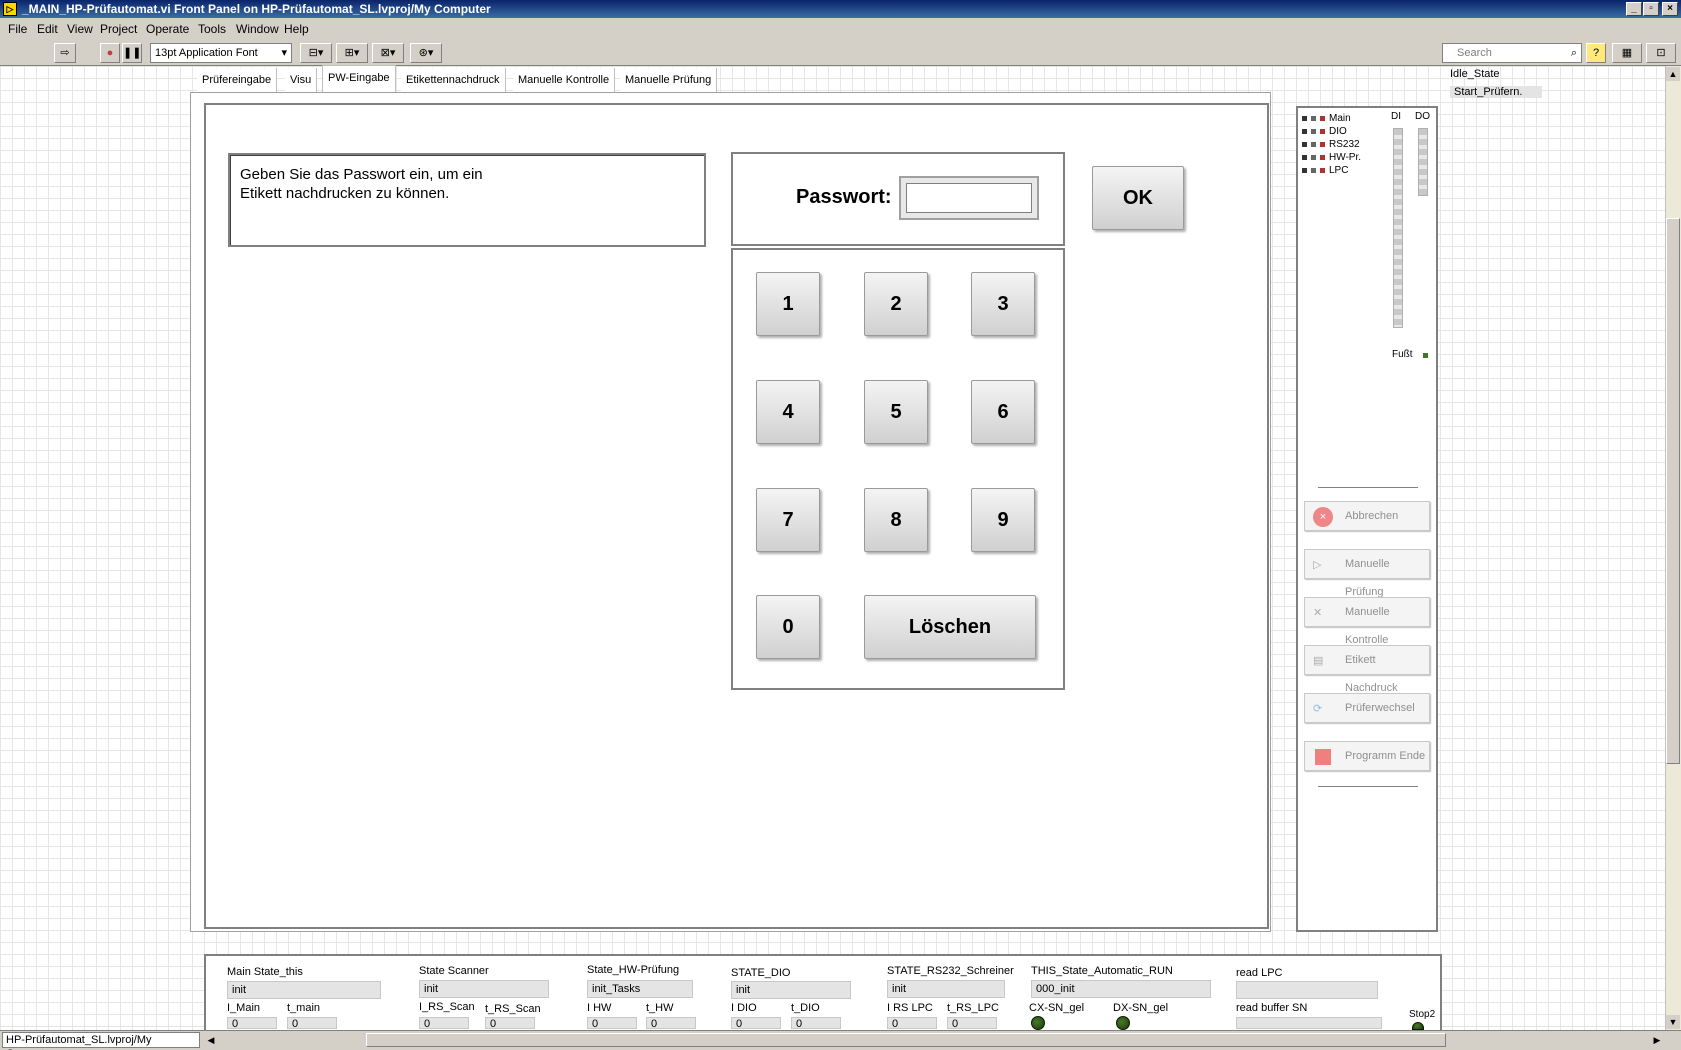  What do you see at coordinates (844, 197) in the screenshot?
I see `password-label: Passwort:` at bounding box center [844, 197].